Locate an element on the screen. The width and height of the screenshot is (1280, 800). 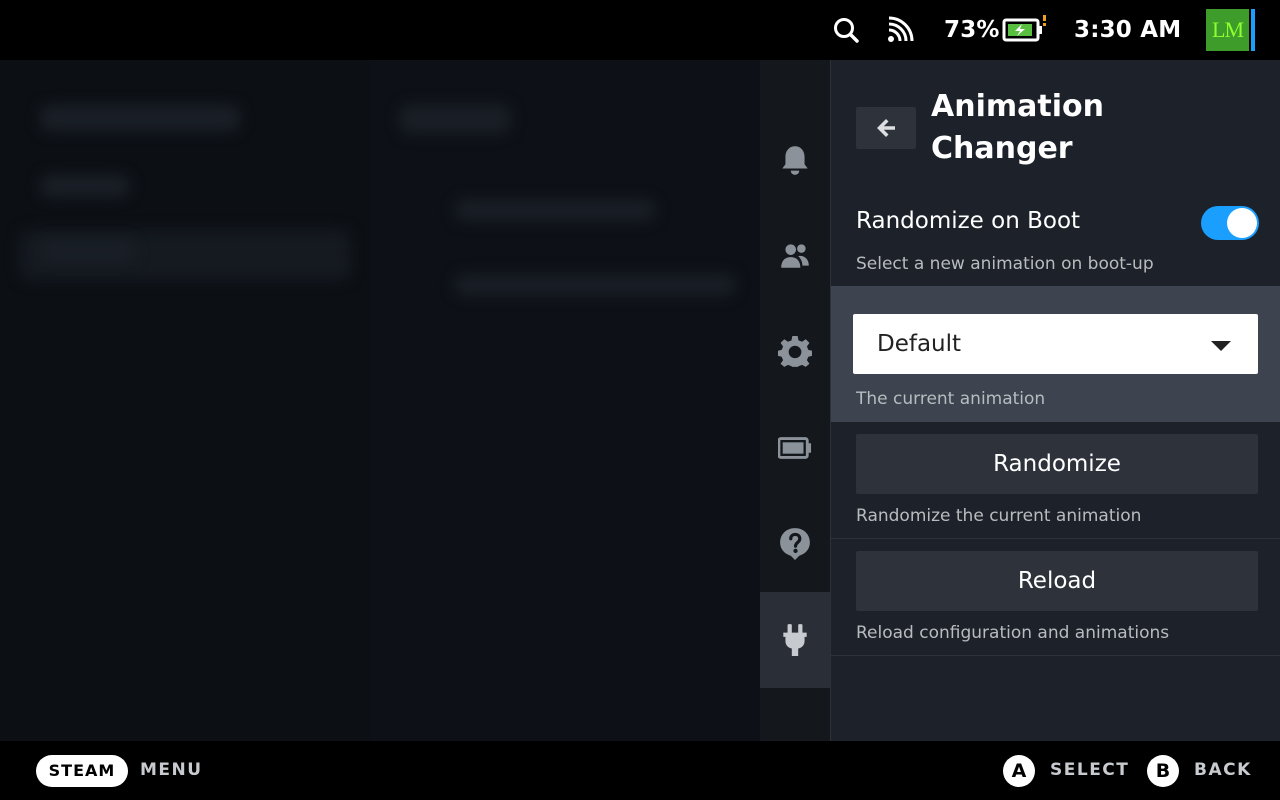
caret-down-icon is located at coordinates (1221, 346).